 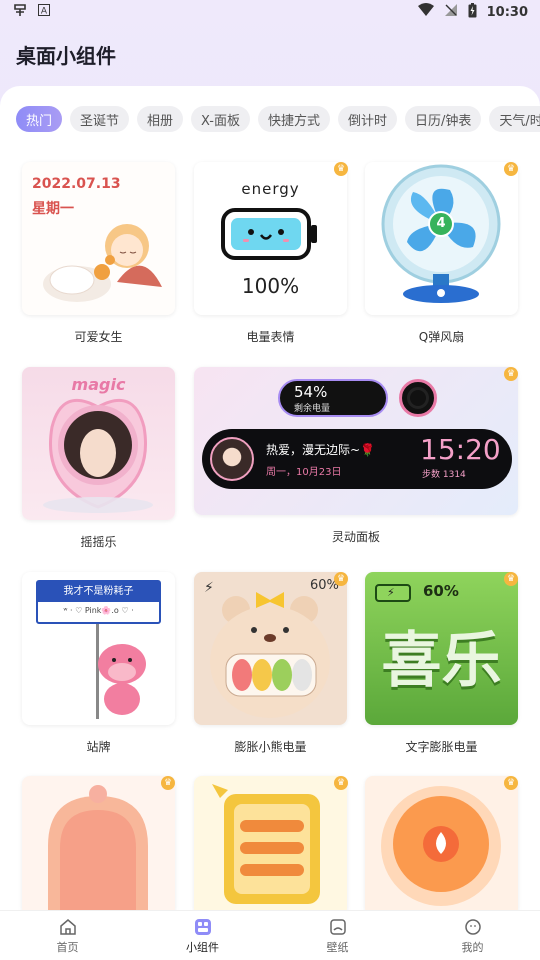 I want to click on signal-off-icon, so click(x=451, y=12).